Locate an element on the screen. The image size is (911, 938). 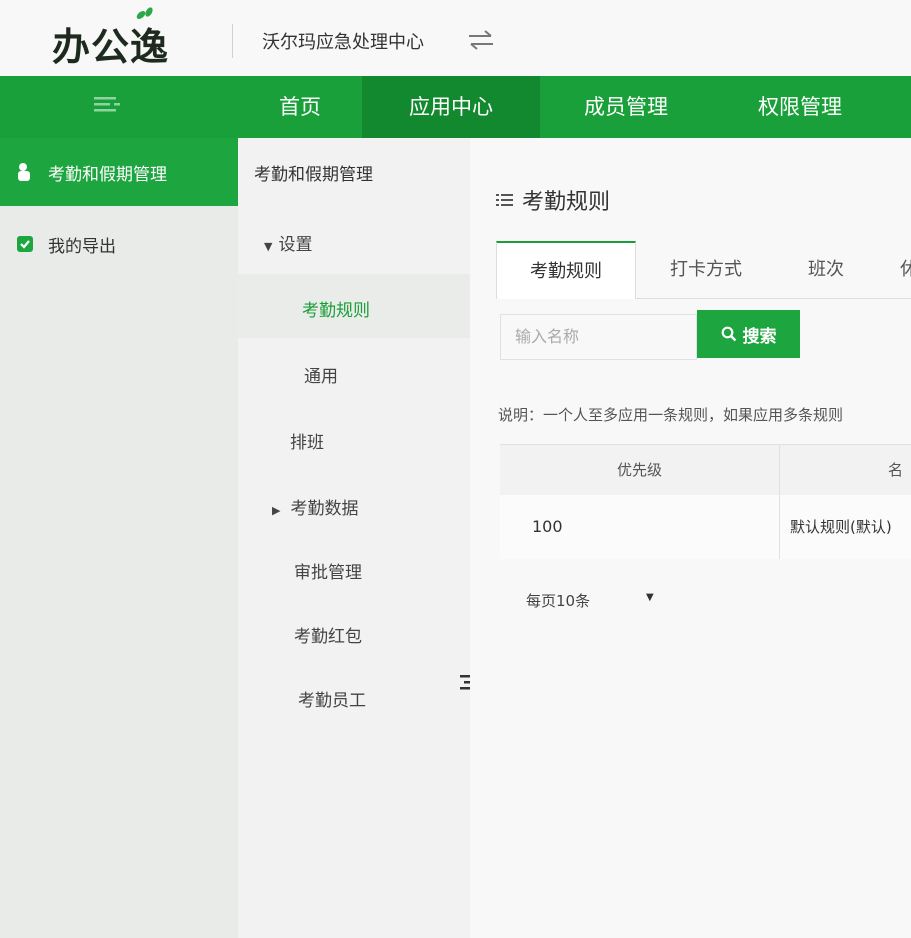
rules-table: 优先级 名 100 默认规则(默认) is located at coordinates (705, 501).